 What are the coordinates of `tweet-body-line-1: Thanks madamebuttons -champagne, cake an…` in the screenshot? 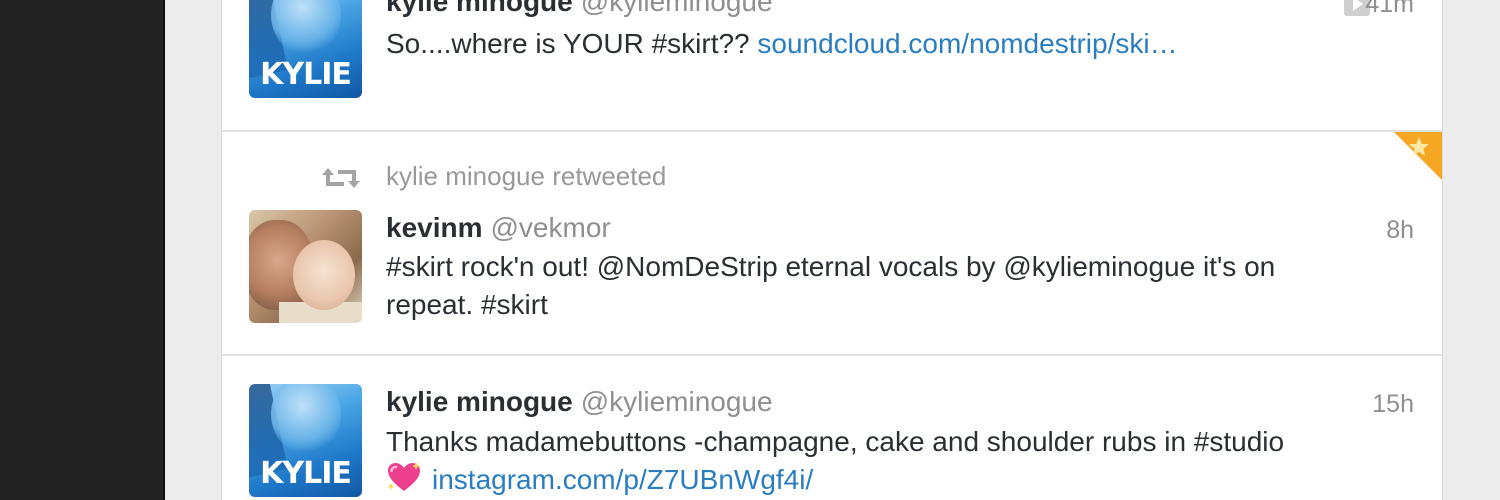 It's located at (835, 441).